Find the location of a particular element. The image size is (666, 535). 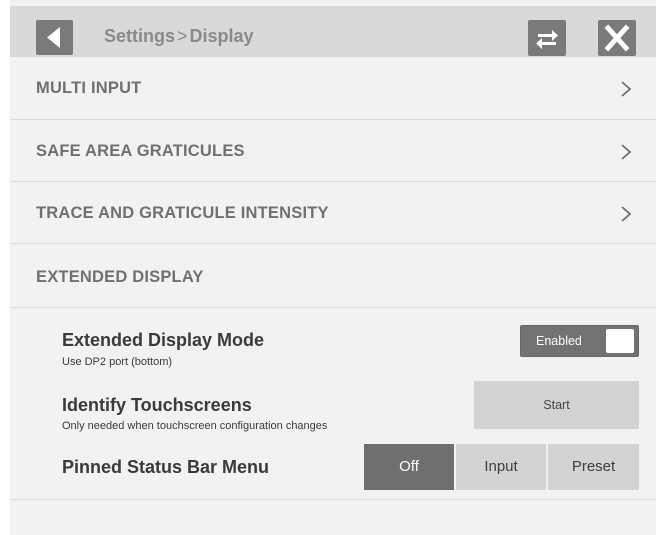

section-header-extended-display: EXTENDED DISPLAY is located at coordinates (333, 276).